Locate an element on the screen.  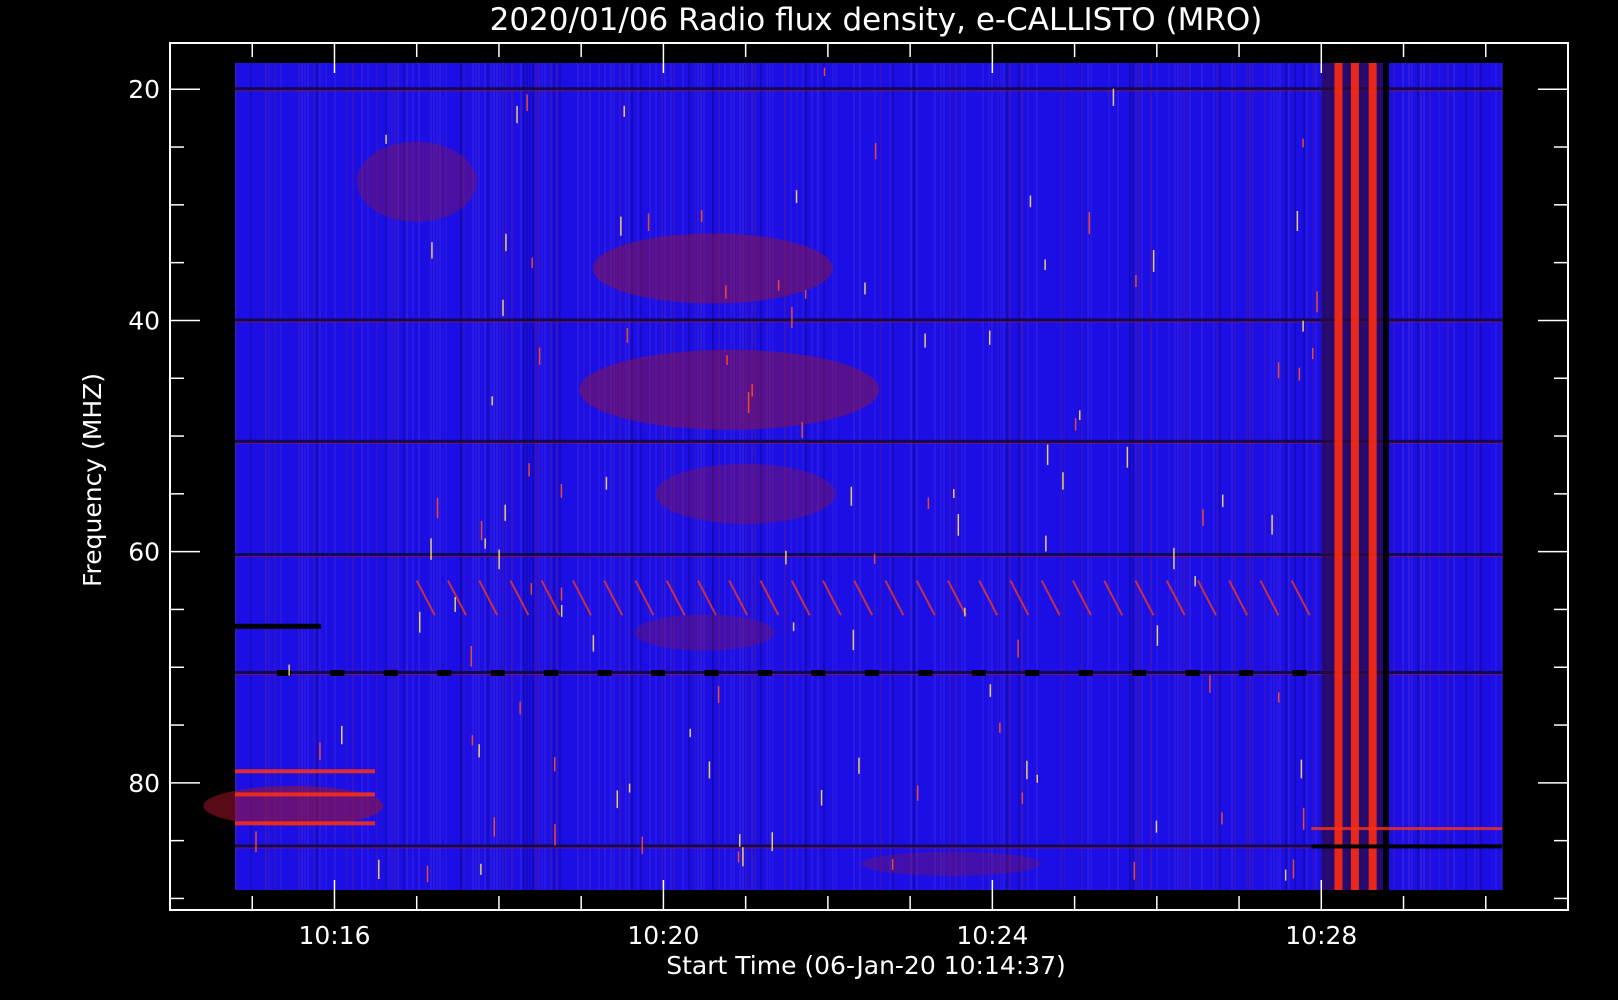
x-tick-label: 10:16 is located at coordinates (334, 935).